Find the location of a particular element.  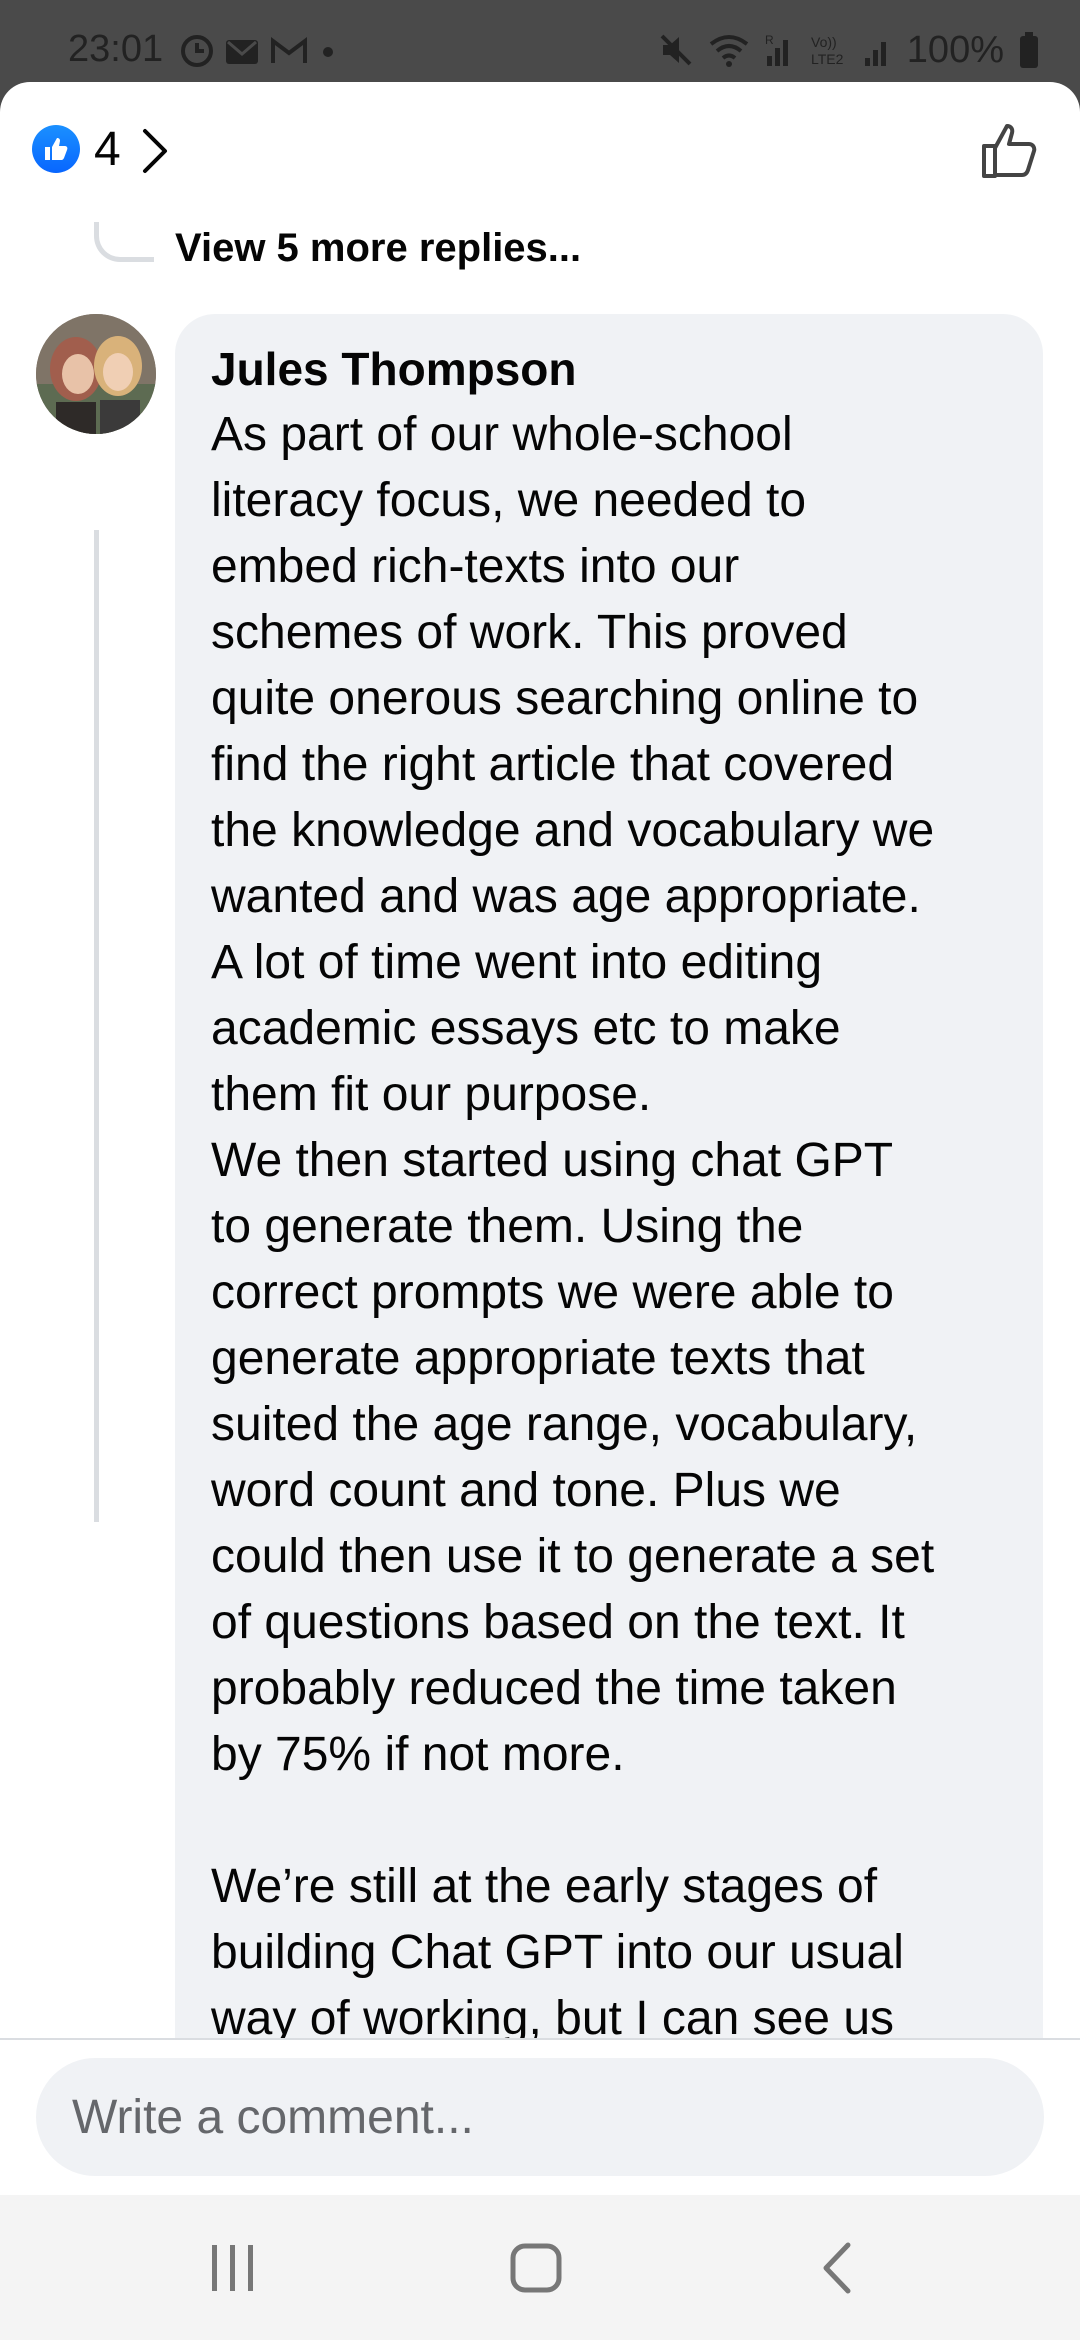

comment-line: could then use it to generate a set is located at coordinates (573, 1556).